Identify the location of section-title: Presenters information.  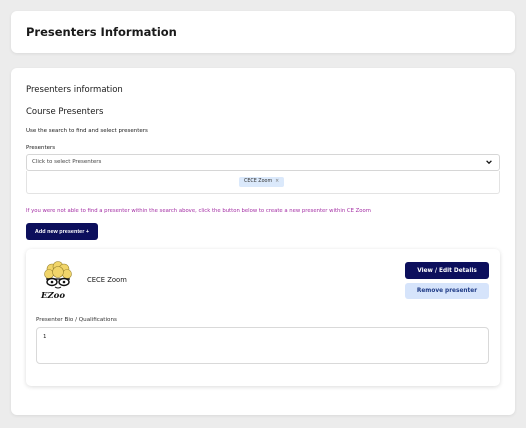
(74, 90).